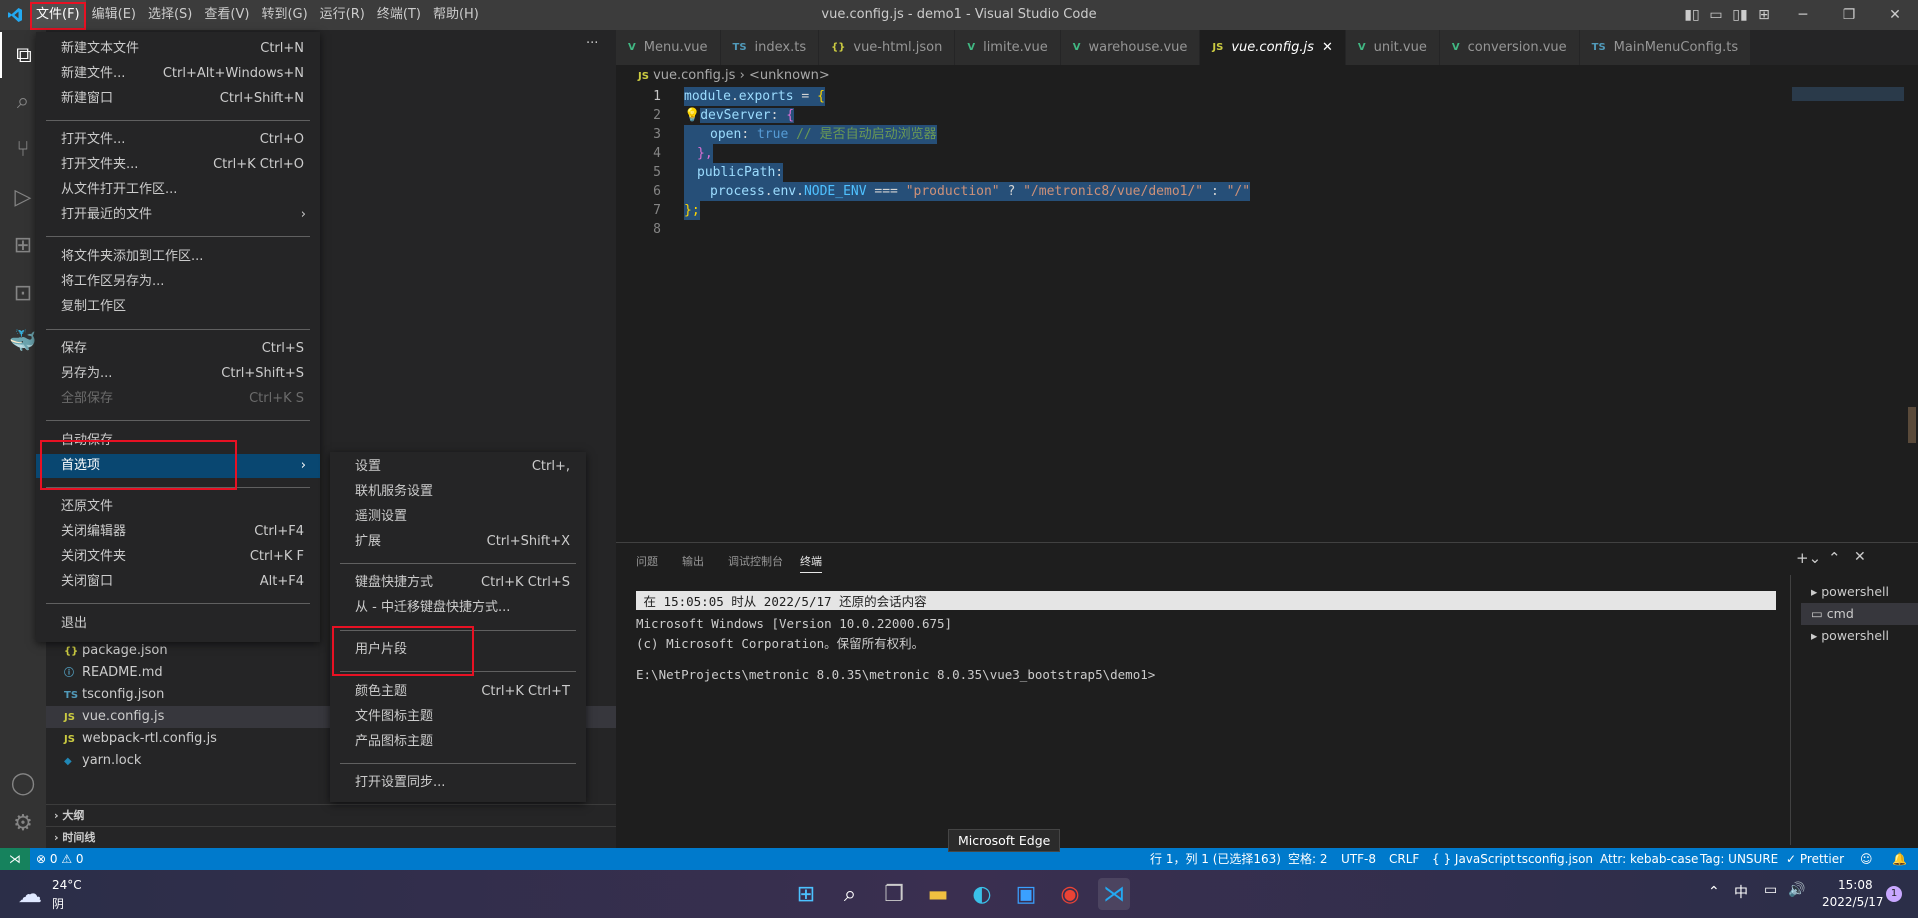 The image size is (1918, 918). I want to click on menu-item-save: 保存 Ctrl+S, so click(178, 349).